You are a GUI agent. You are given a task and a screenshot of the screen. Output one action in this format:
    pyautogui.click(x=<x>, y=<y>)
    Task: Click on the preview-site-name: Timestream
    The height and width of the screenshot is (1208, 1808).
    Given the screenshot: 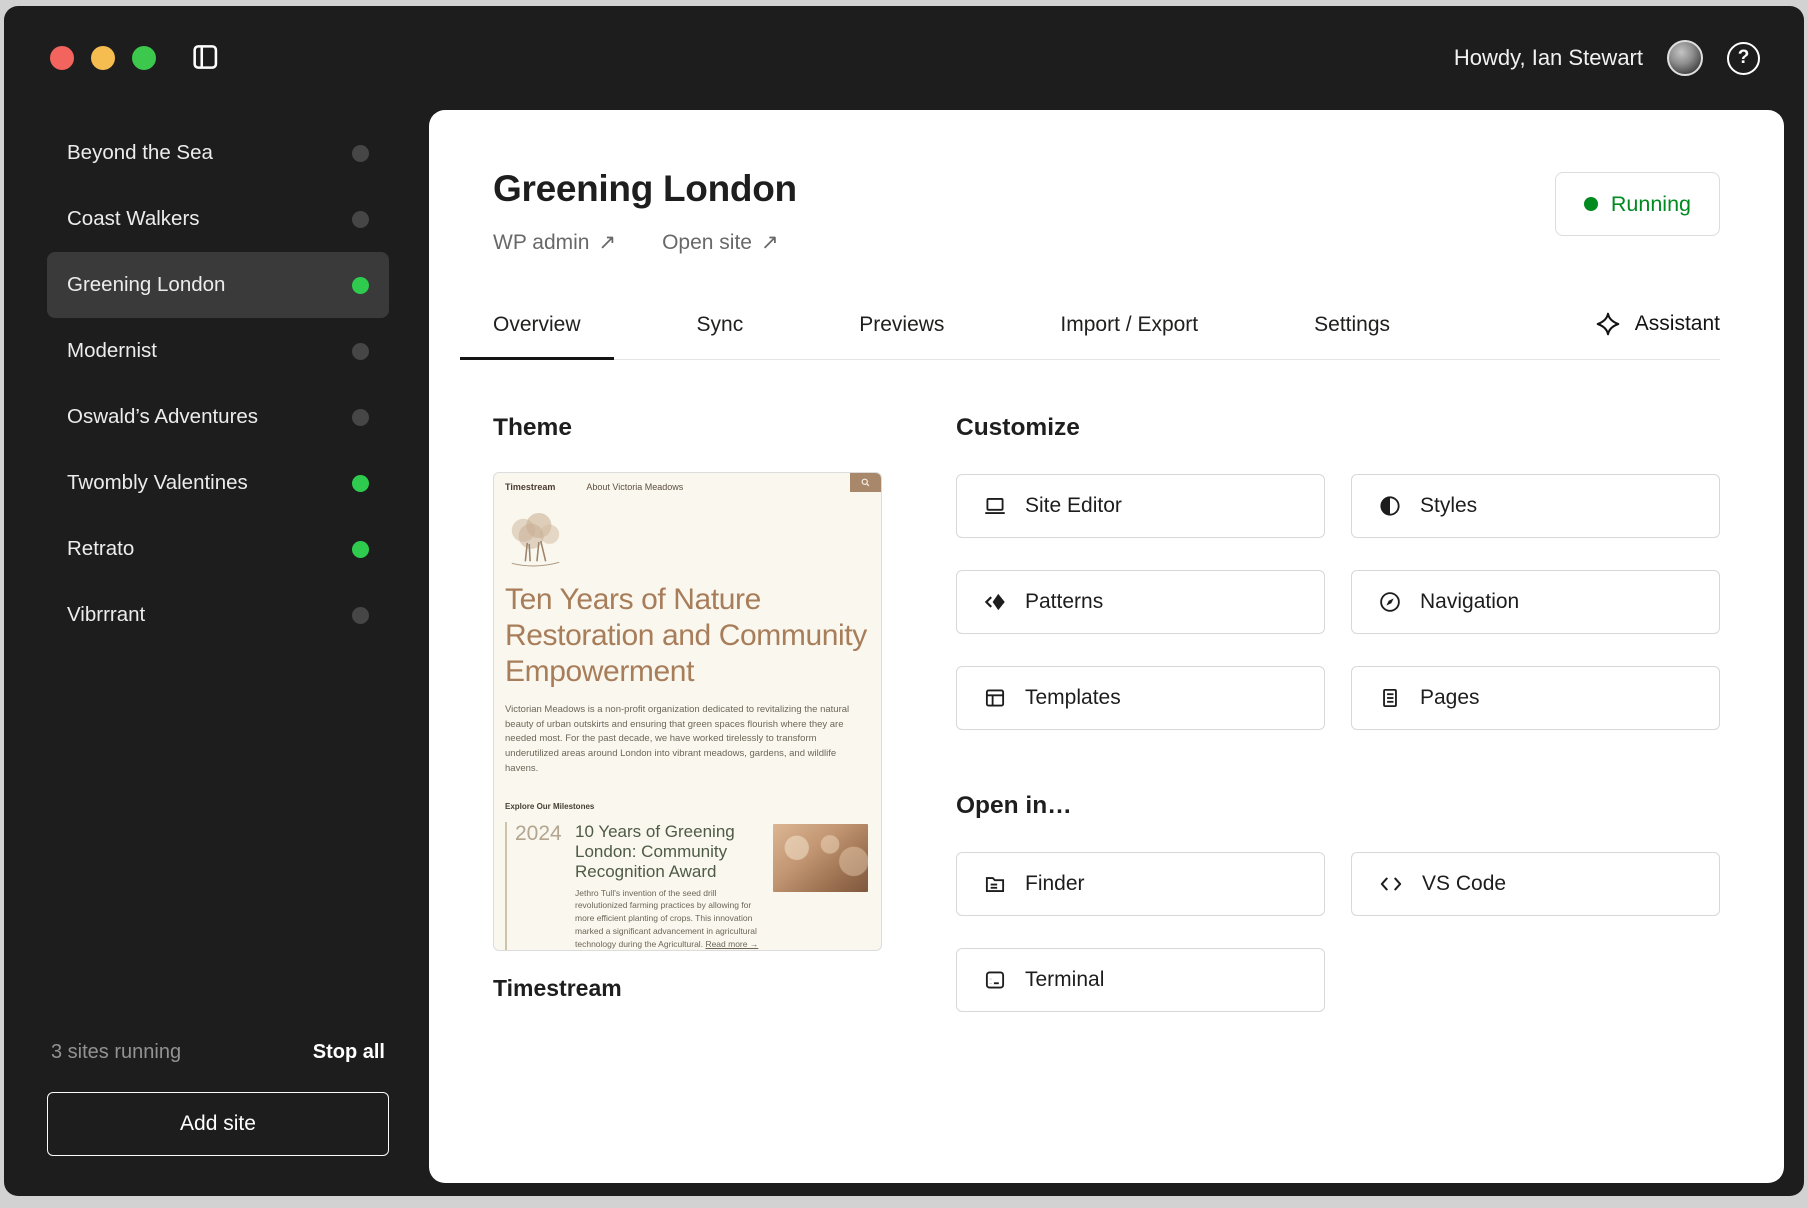 What is the action you would take?
    pyautogui.click(x=530, y=487)
    